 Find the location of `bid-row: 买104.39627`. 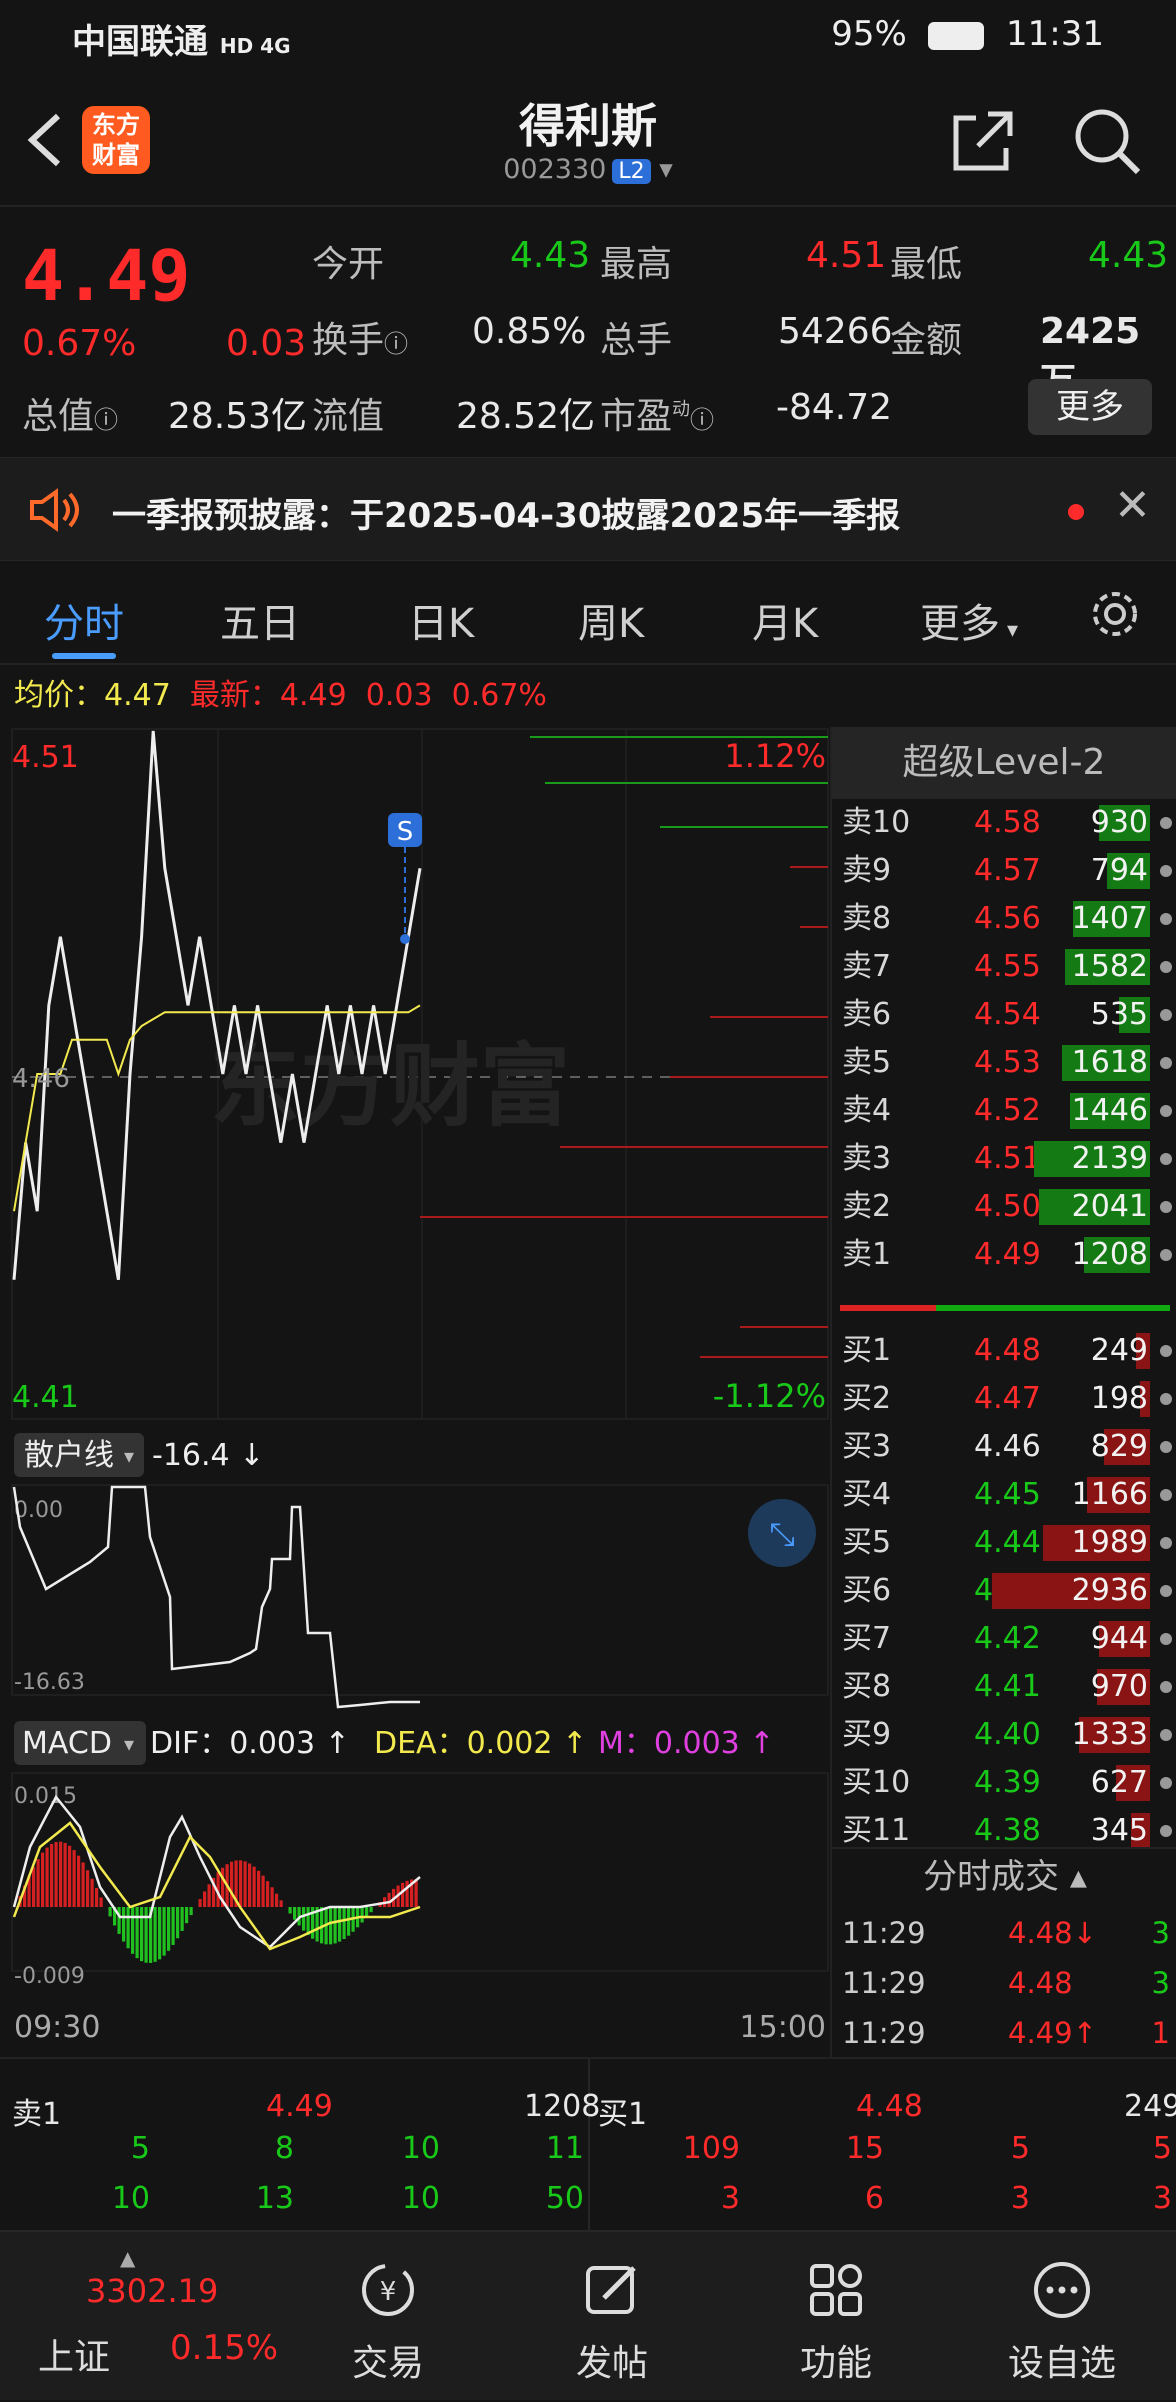

bid-row: 买104.39627 is located at coordinates (1004, 1783).